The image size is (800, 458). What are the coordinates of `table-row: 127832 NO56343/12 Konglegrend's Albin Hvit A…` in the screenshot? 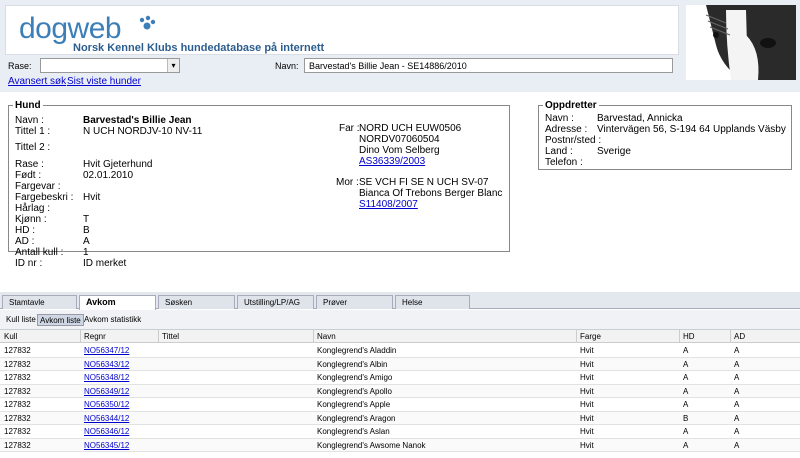 It's located at (400, 364).